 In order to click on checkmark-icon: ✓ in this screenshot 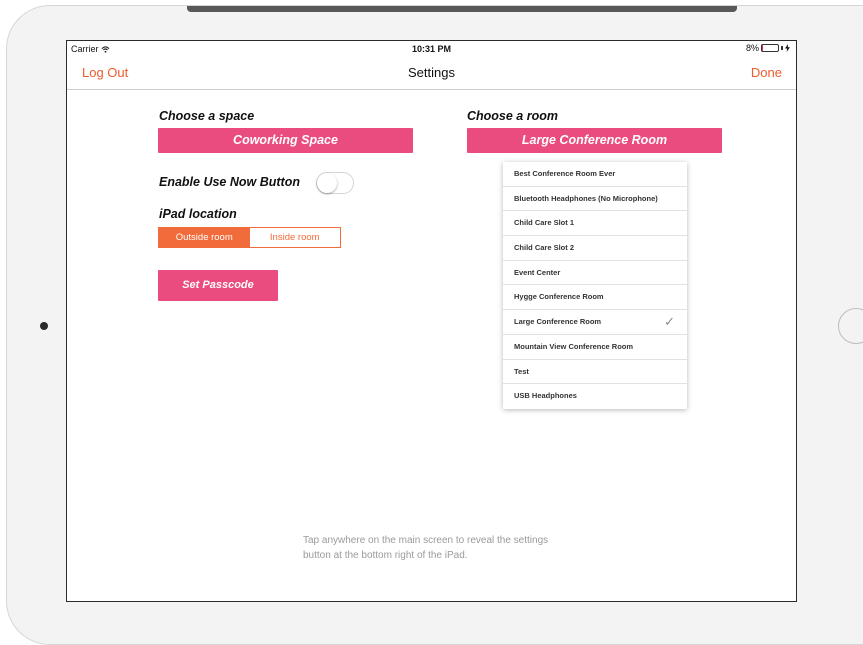, I will do `click(669, 322)`.